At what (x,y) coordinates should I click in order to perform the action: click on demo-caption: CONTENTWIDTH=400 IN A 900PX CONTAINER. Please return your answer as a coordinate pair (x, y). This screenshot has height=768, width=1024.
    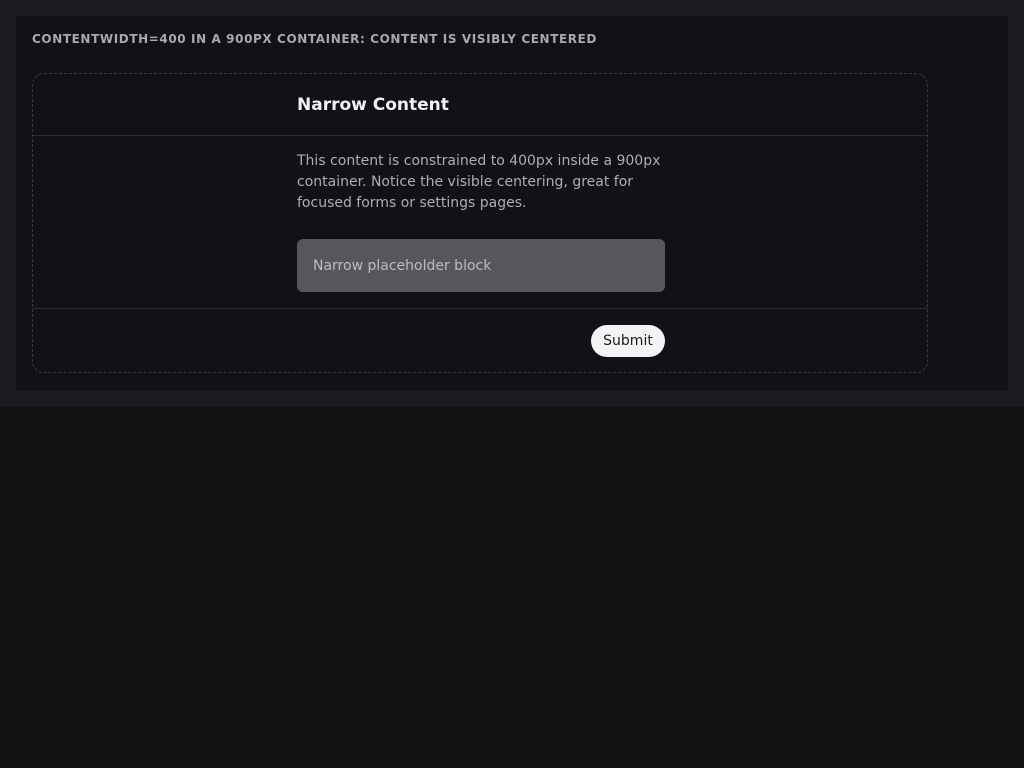
    Looking at the image, I should click on (314, 39).